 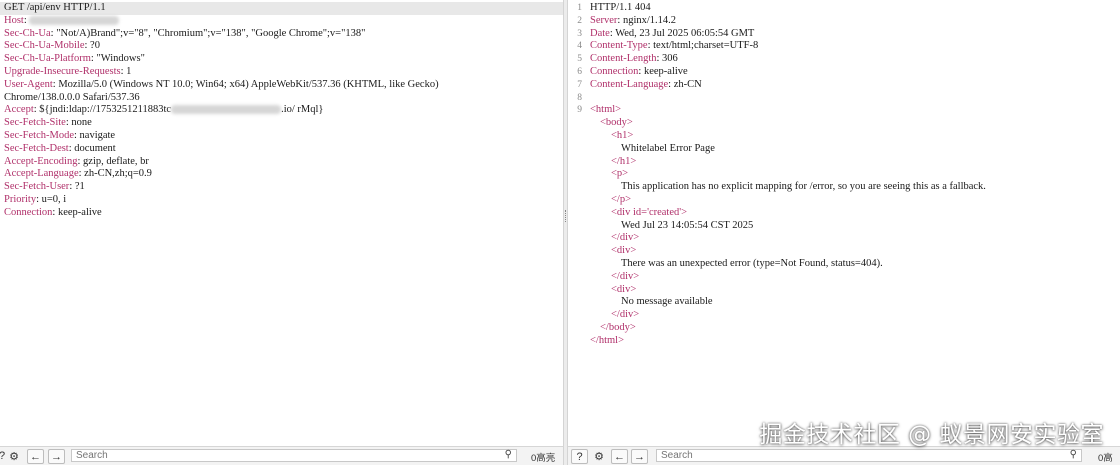 What do you see at coordinates (844, 200) in the screenshot?
I see `response-line: </p>` at bounding box center [844, 200].